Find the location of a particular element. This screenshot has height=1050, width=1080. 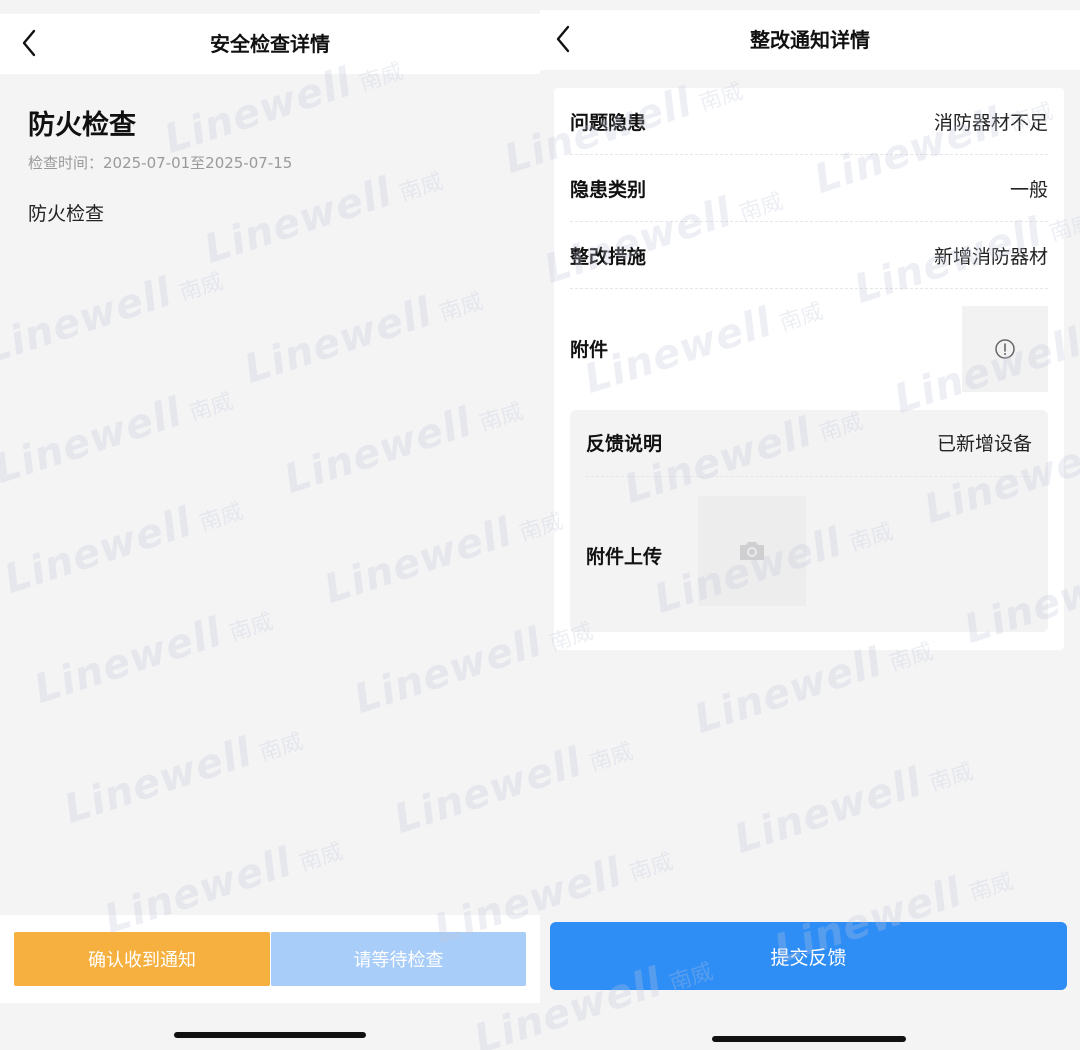

page-title: 安全检查详情 is located at coordinates (270, 44).